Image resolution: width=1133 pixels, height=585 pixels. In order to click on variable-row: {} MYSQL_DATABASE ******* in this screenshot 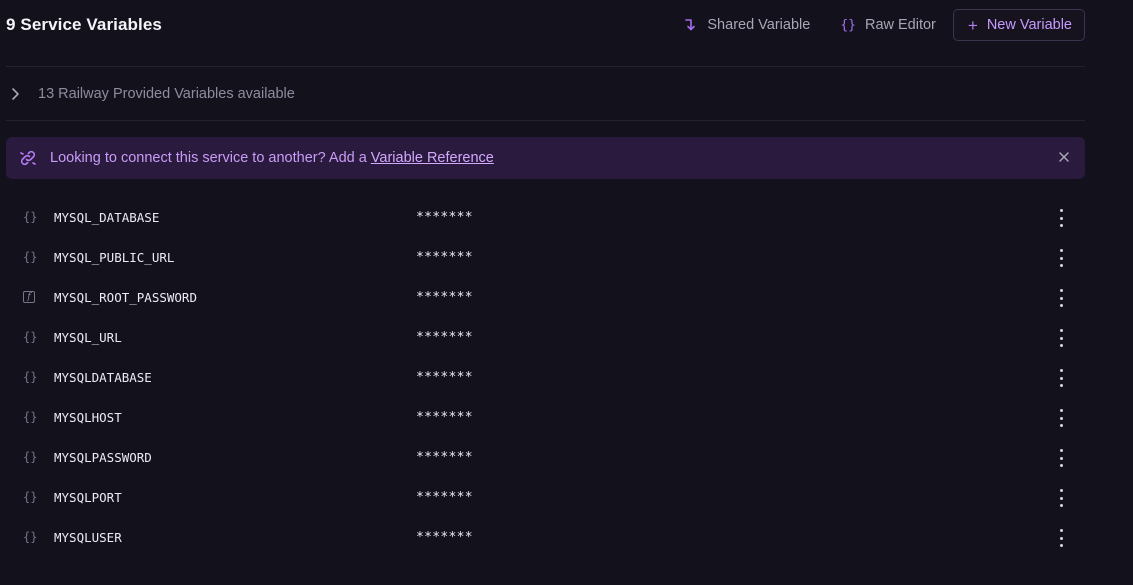, I will do `click(545, 217)`.